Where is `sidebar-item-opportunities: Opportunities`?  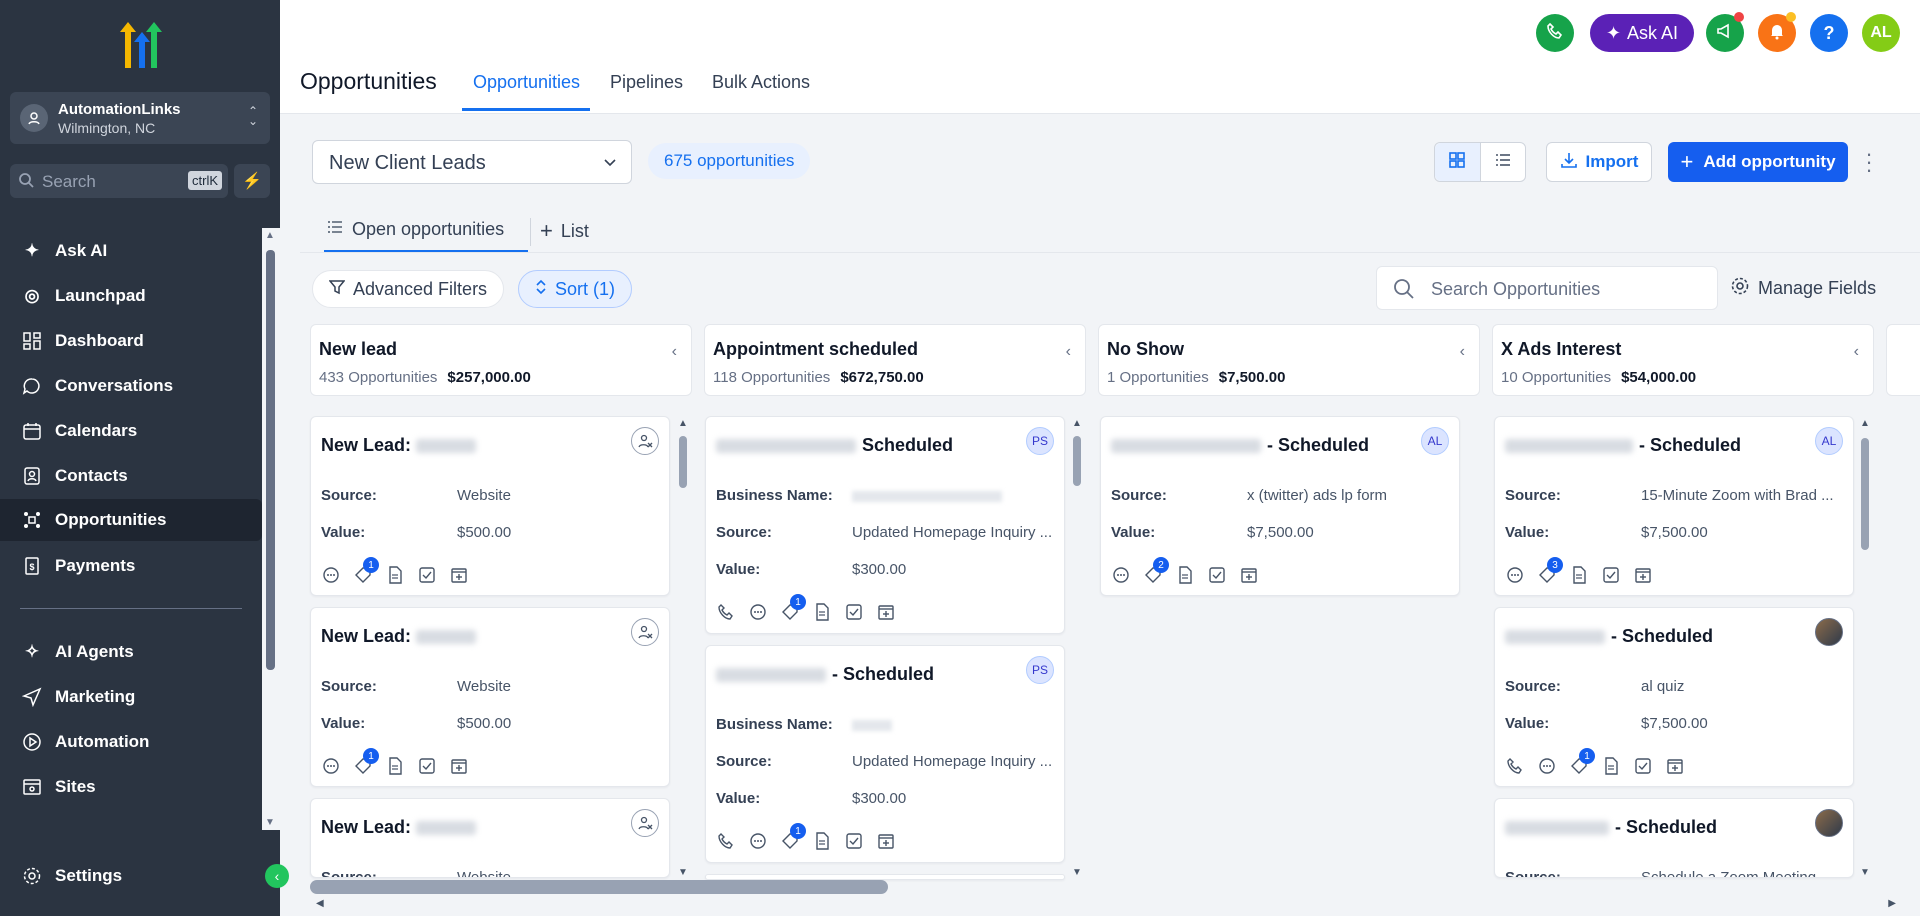
sidebar-item-opportunities: Opportunities is located at coordinates (131, 520).